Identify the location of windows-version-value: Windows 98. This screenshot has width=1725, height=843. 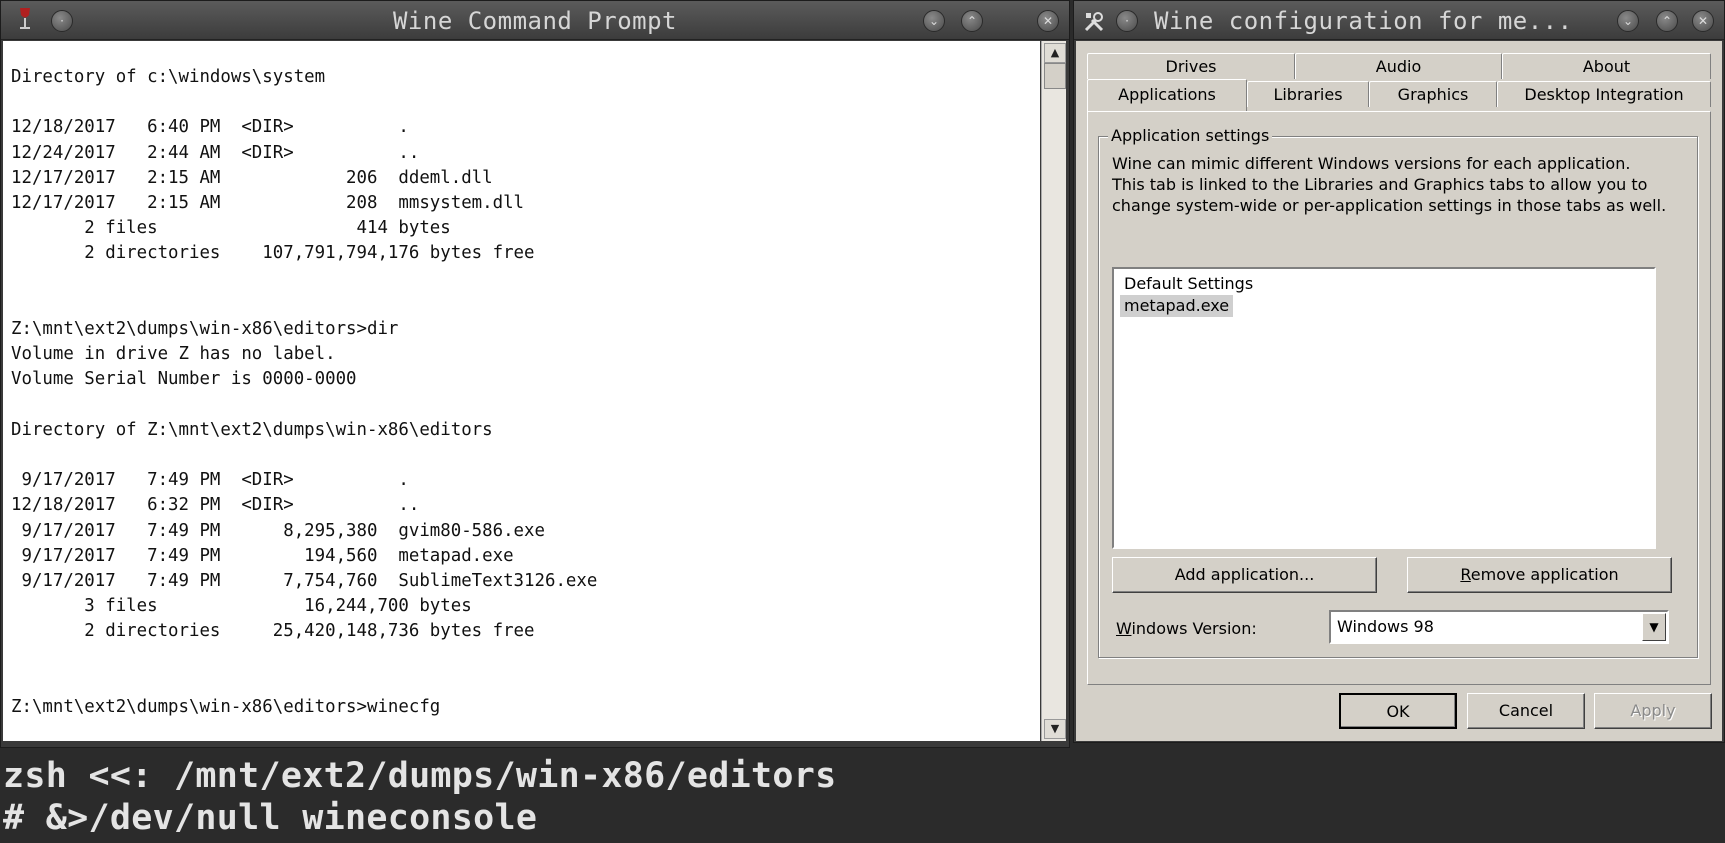
(1385, 626).